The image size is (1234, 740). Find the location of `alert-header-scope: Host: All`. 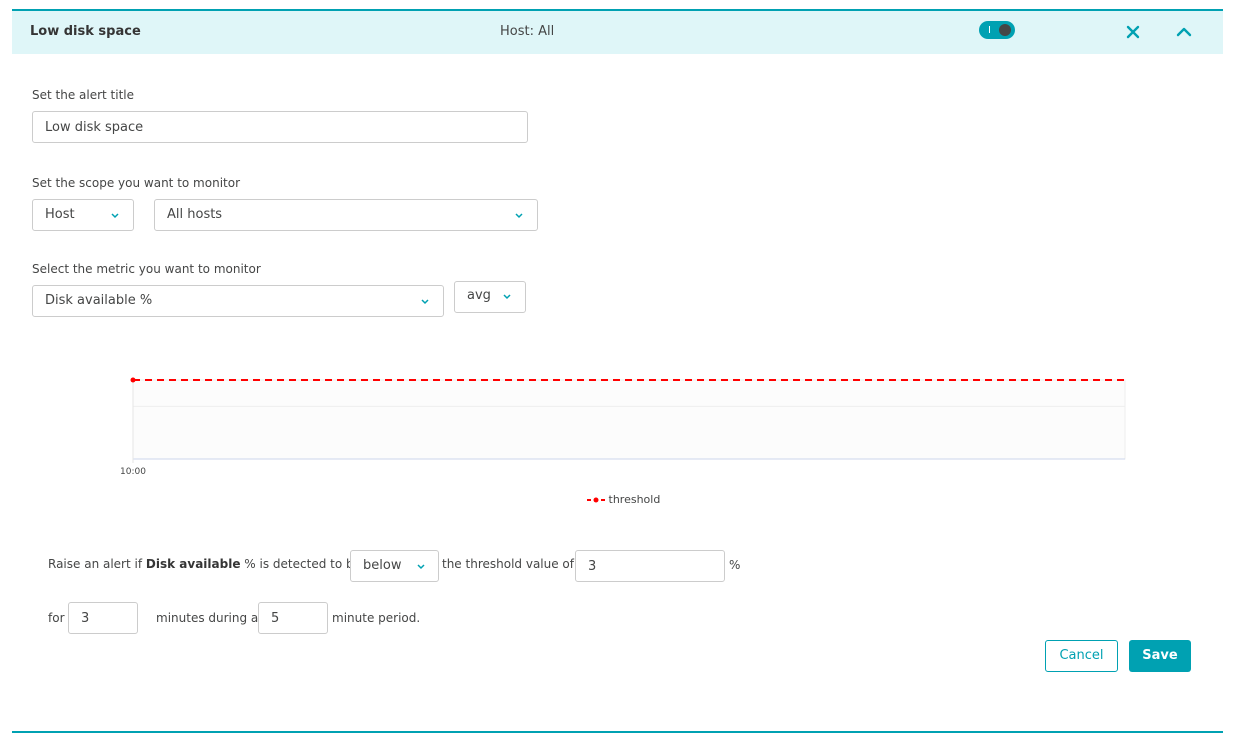

alert-header-scope: Host: All is located at coordinates (527, 31).